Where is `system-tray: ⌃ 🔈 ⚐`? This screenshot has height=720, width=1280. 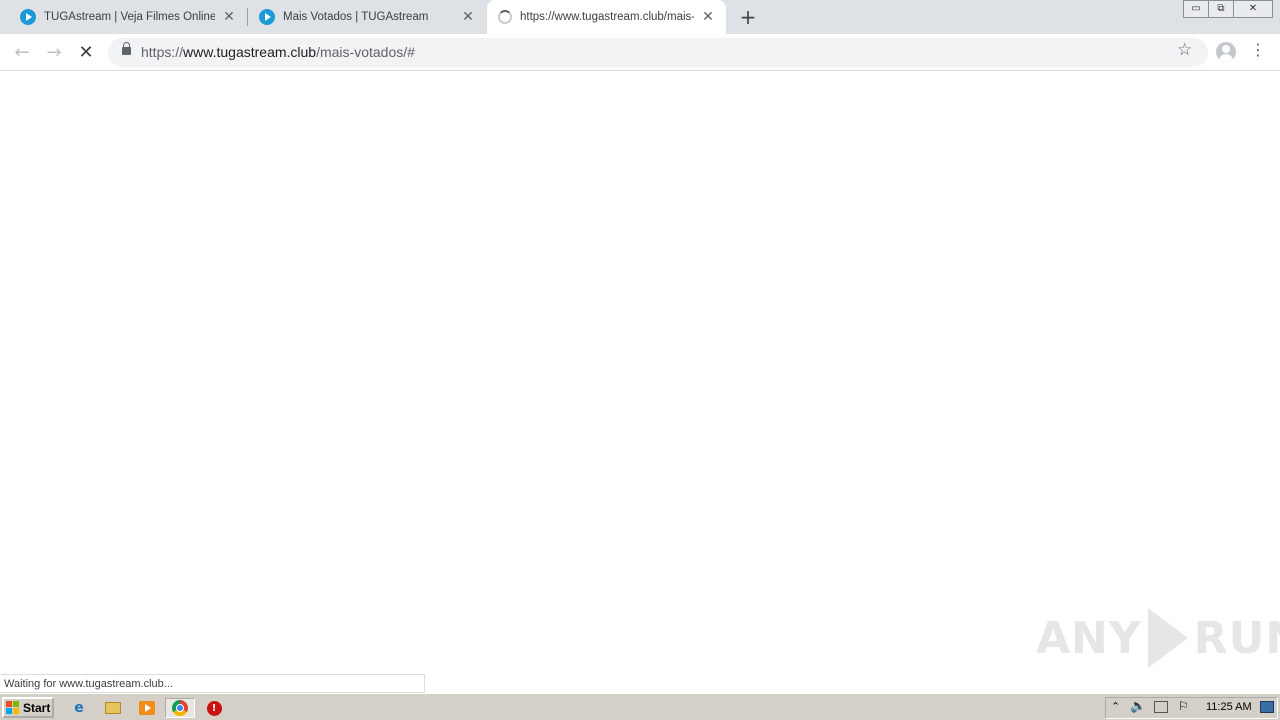
system-tray: ⌃ 🔈 ⚐ is located at coordinates (1191, 708).